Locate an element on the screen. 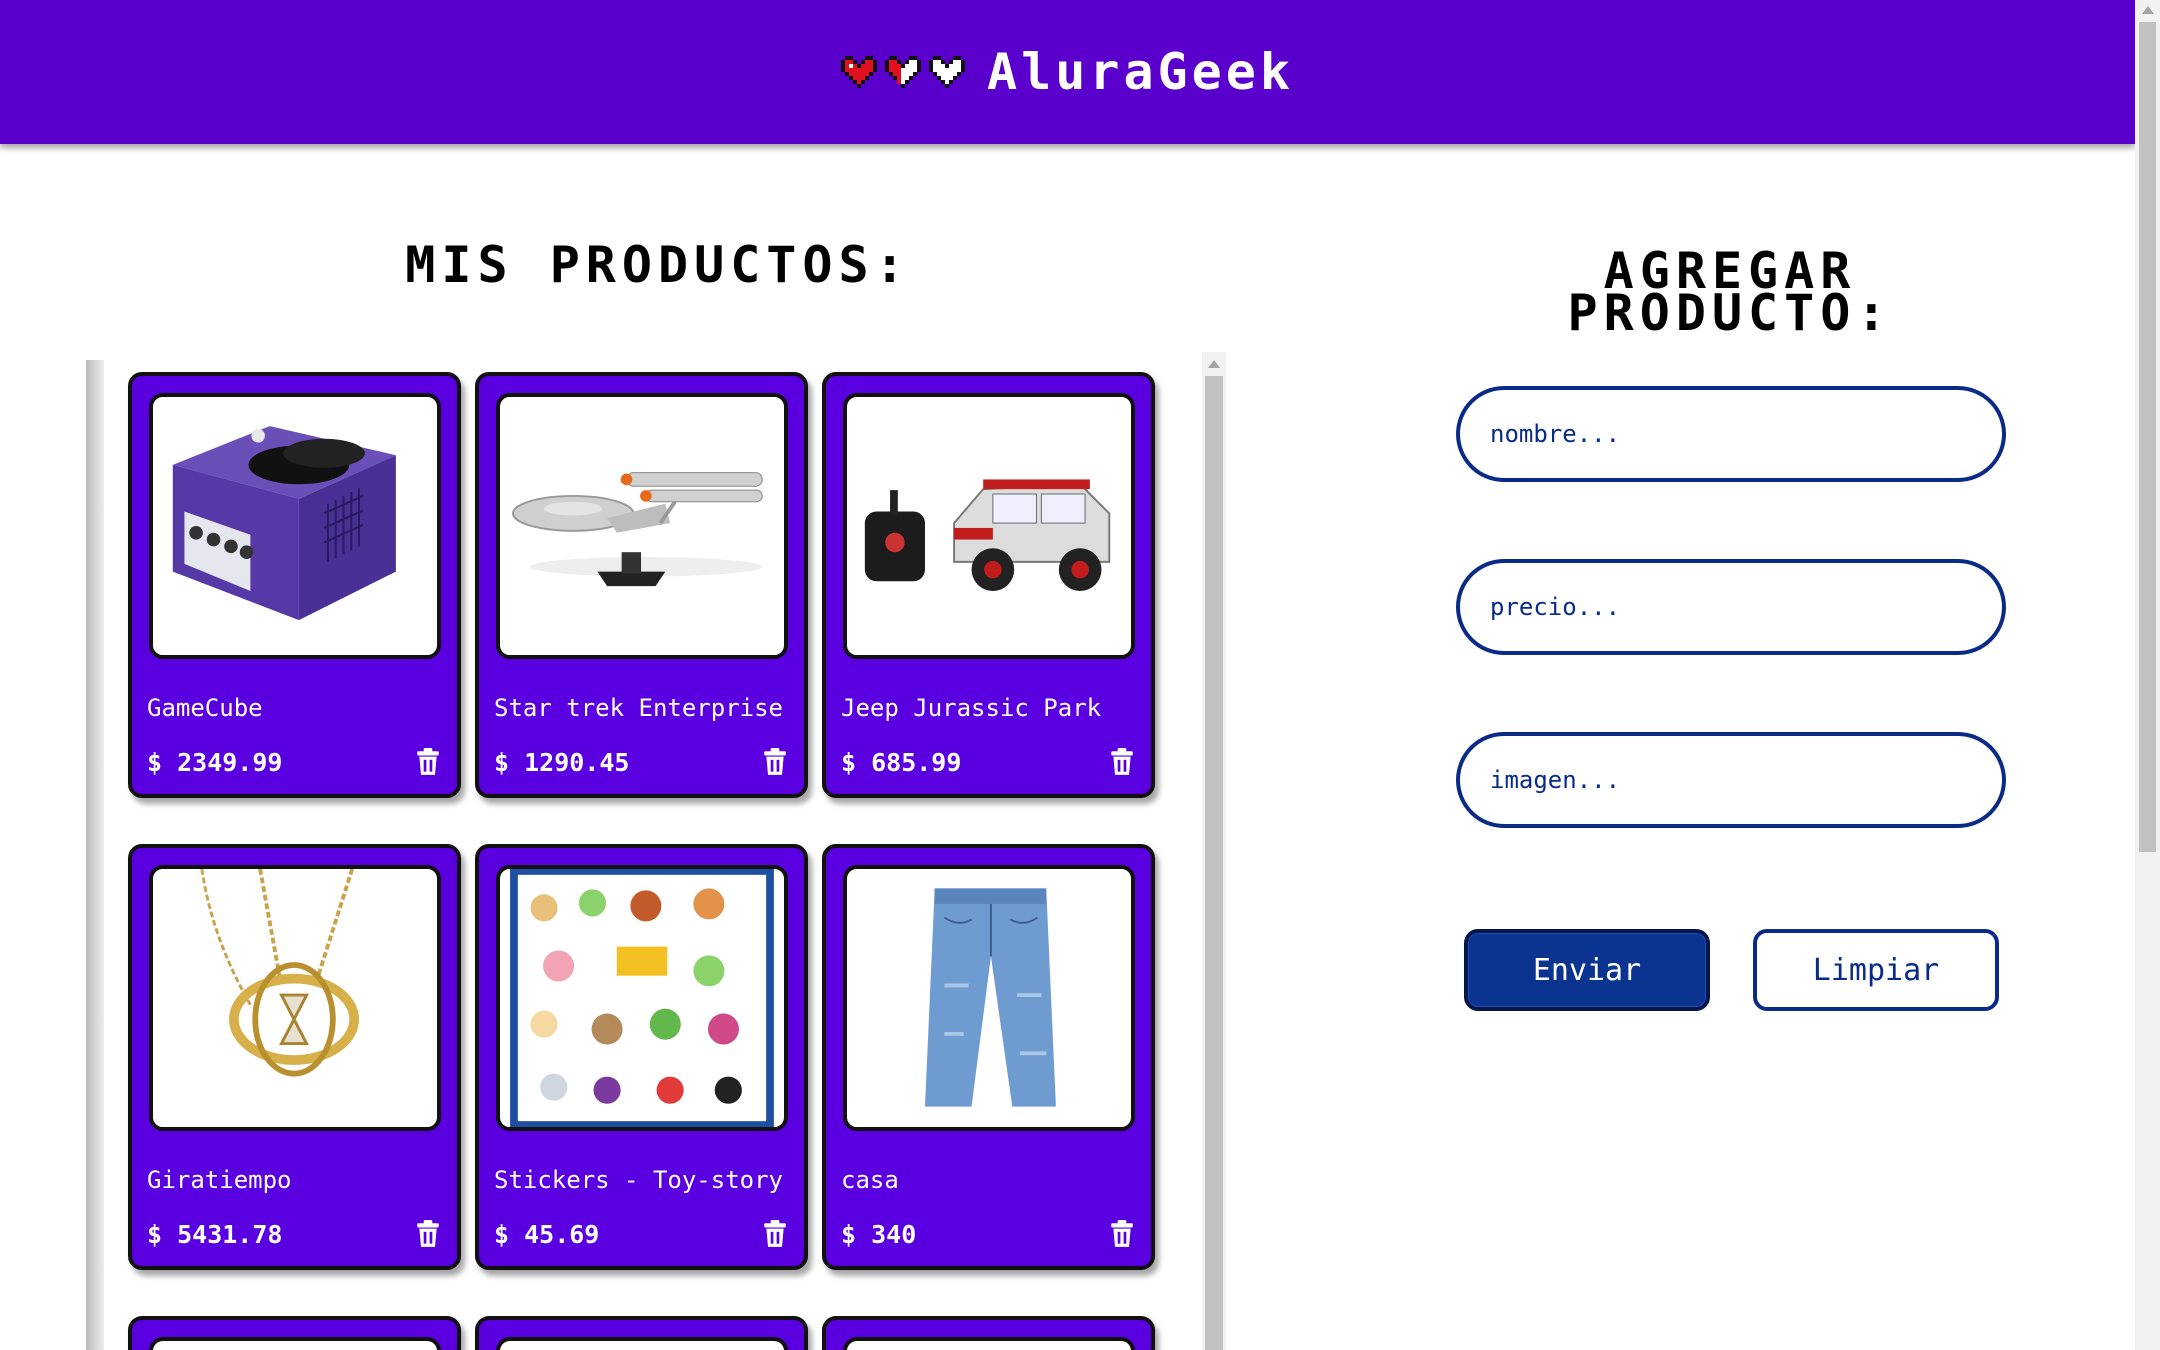 This screenshot has width=2160, height=1350. gamecube-image is located at coordinates (295, 526).